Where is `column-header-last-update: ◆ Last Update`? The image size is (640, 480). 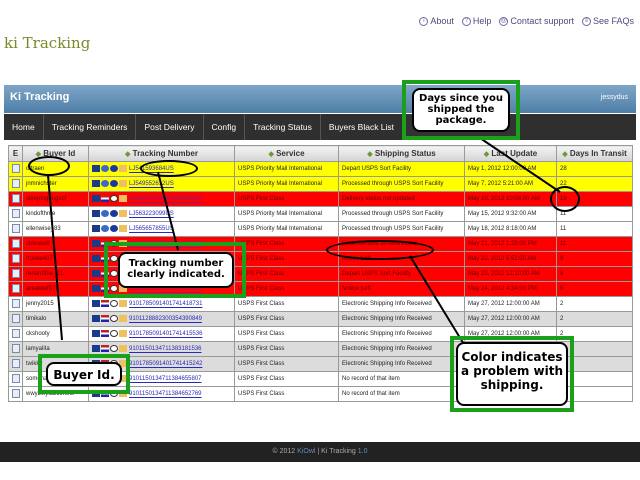 column-header-last-update: ◆ Last Update is located at coordinates (510, 153).